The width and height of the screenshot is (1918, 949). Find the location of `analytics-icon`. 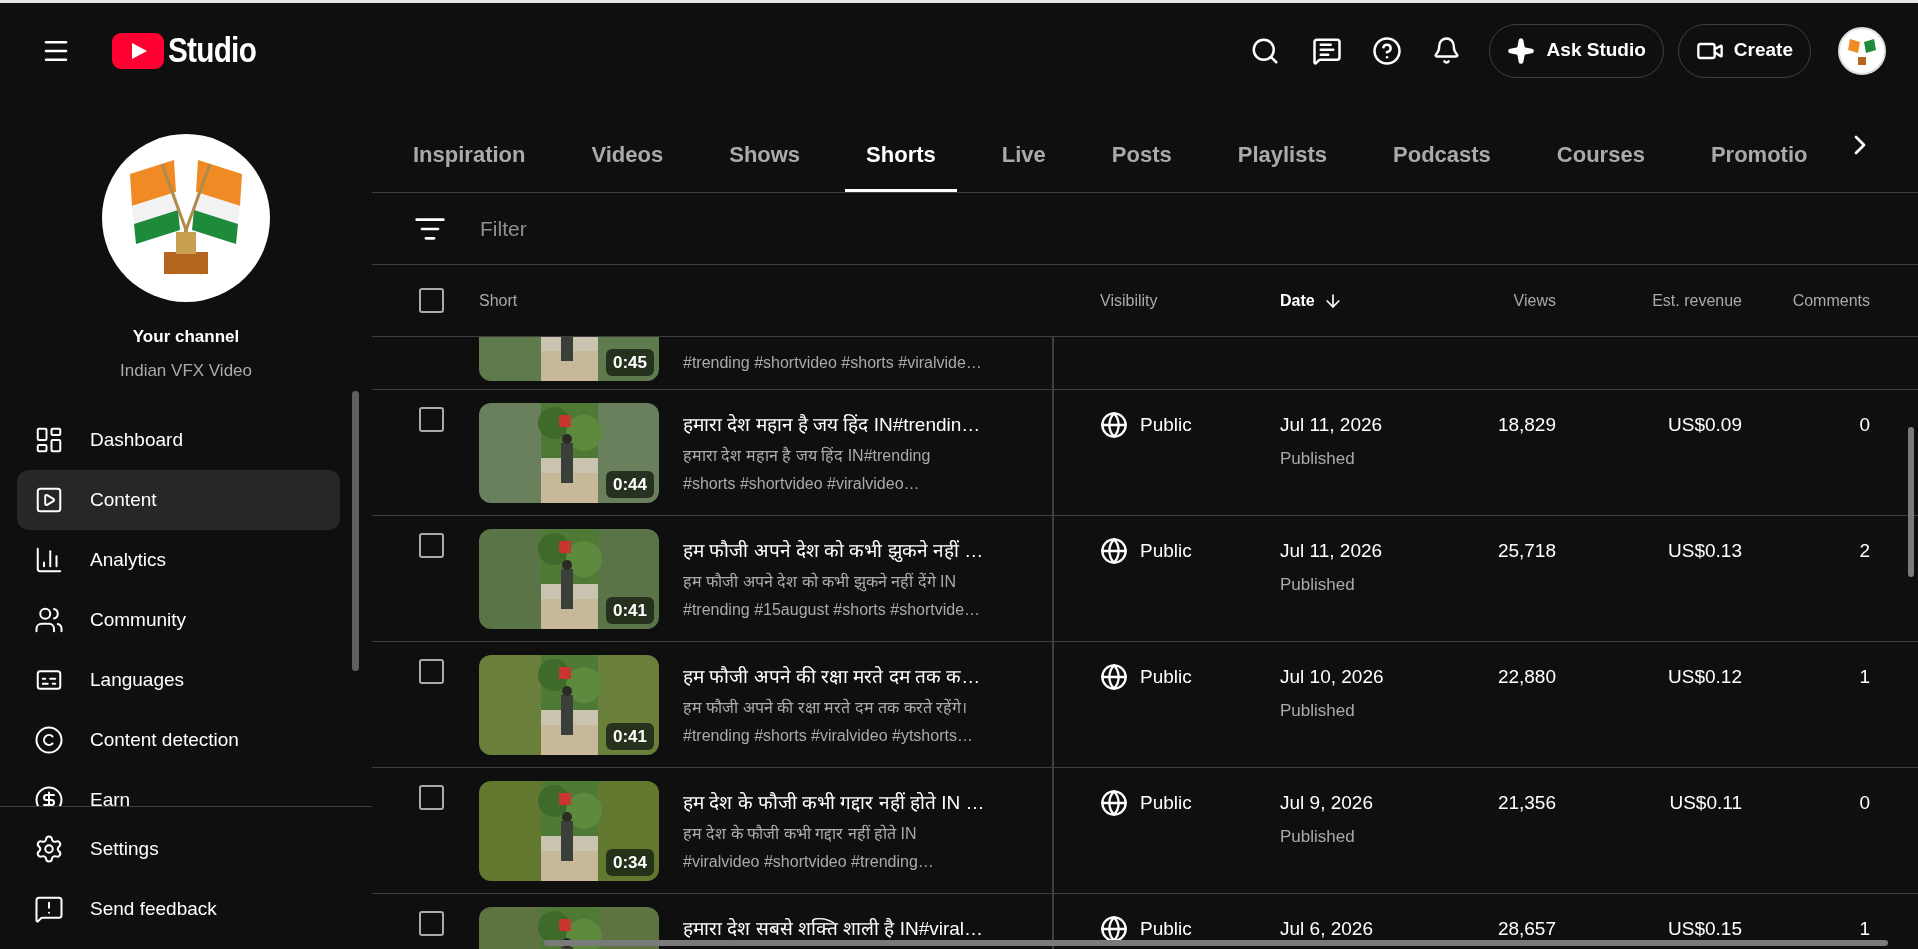

analytics-icon is located at coordinates (49, 560).